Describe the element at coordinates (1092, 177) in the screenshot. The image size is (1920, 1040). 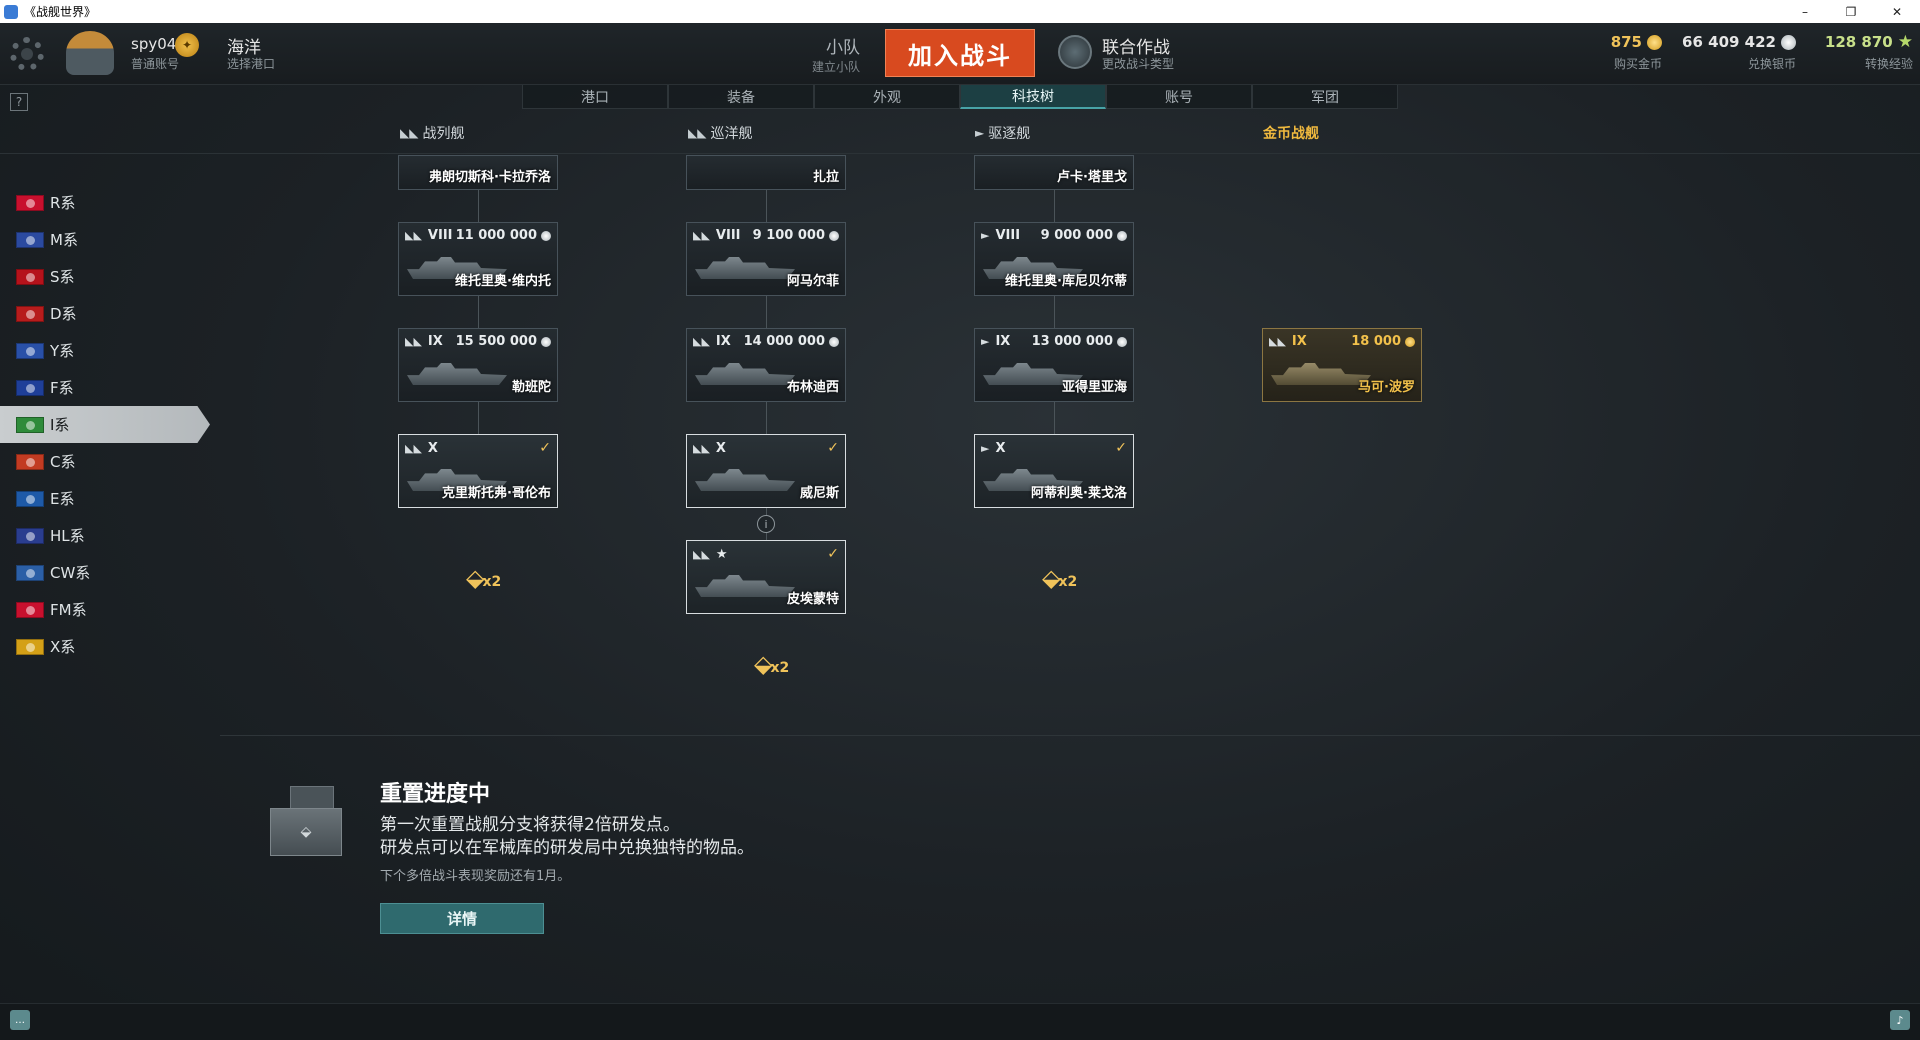
I see `ship-name: 卢卡·塔里戈` at that location.